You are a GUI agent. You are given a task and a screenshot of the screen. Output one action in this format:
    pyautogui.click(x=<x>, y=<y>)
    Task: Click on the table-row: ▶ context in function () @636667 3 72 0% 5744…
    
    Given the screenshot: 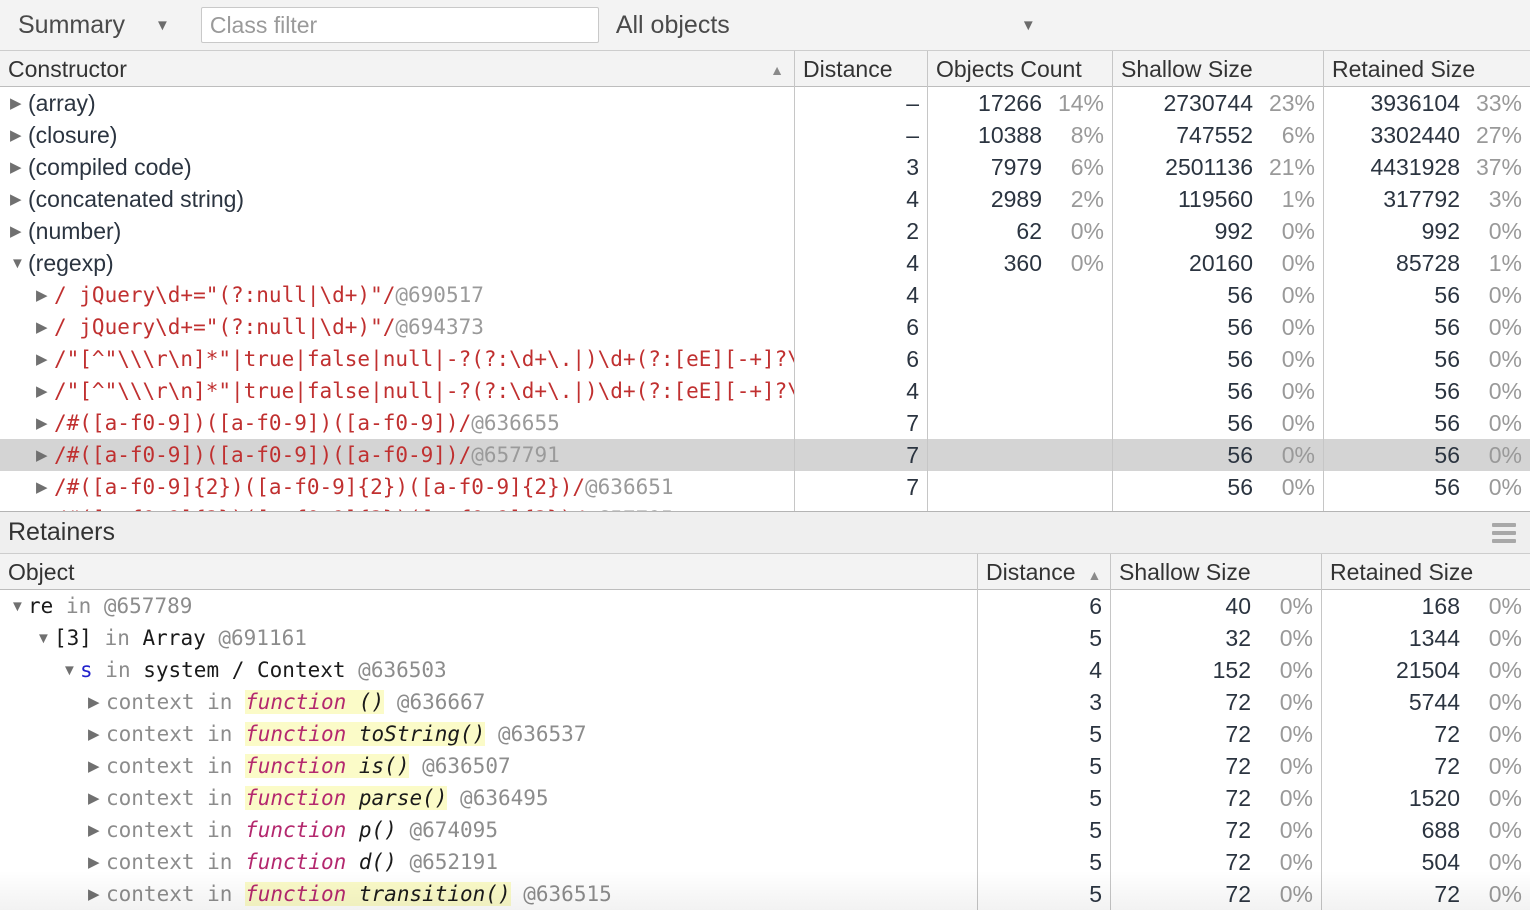 What is the action you would take?
    pyautogui.click(x=765, y=702)
    